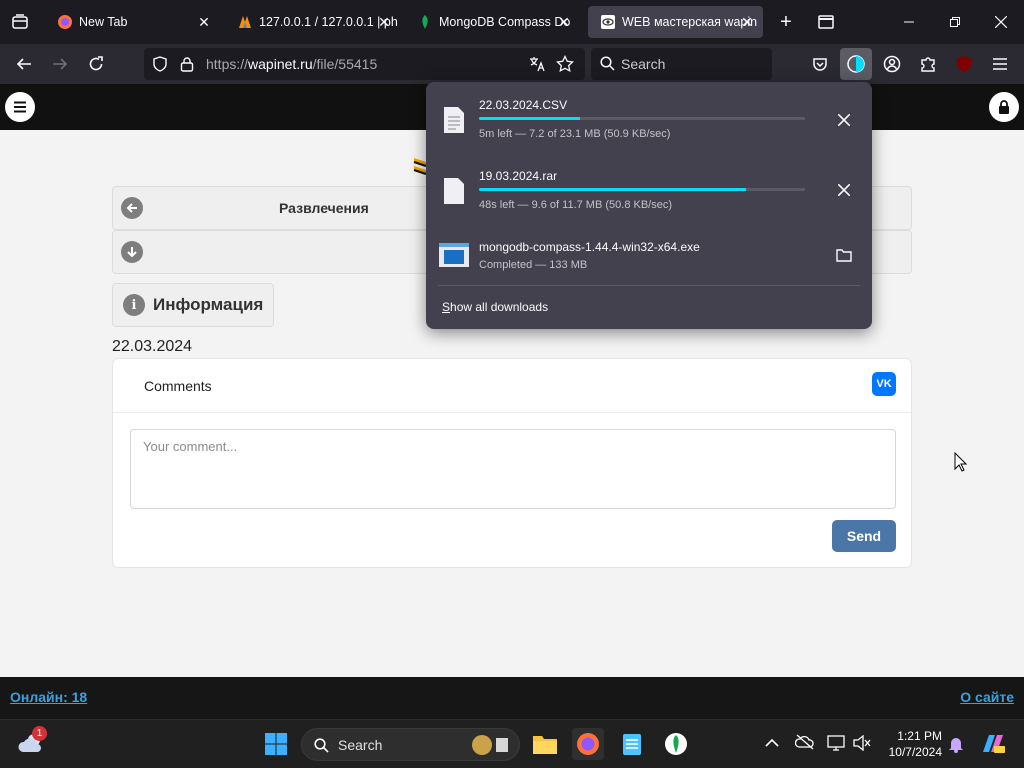 This screenshot has width=1024, height=768. What do you see at coordinates (772, 743) in the screenshot?
I see `chevron-up-icon` at bounding box center [772, 743].